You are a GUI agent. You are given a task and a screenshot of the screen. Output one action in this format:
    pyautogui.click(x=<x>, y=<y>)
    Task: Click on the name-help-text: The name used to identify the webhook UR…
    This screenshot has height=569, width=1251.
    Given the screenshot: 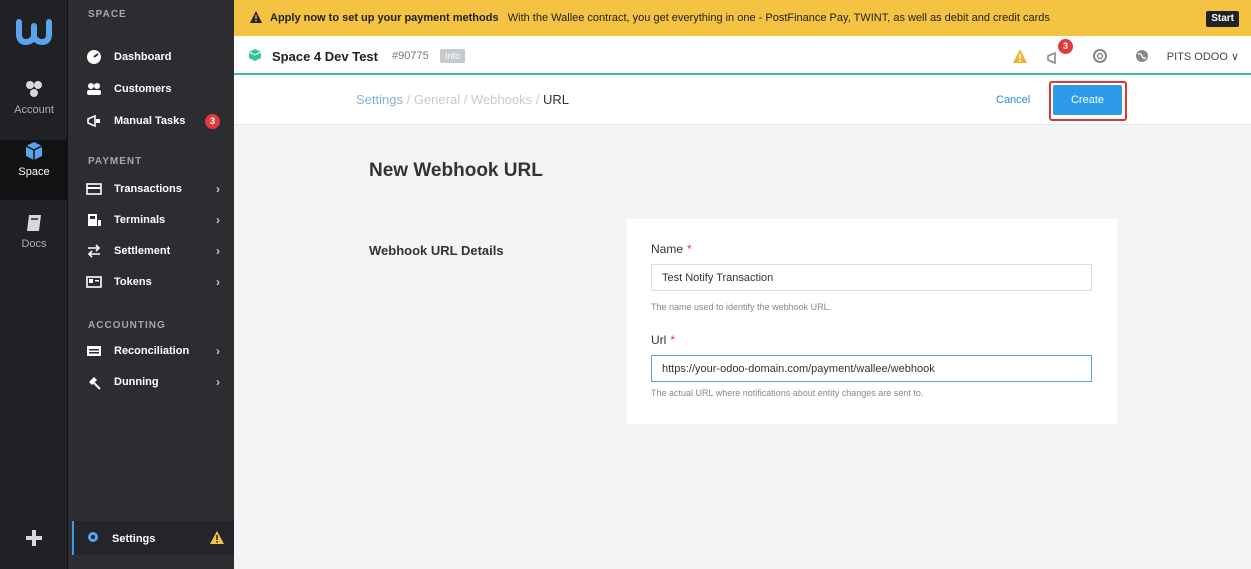 What is the action you would take?
    pyautogui.click(x=741, y=307)
    